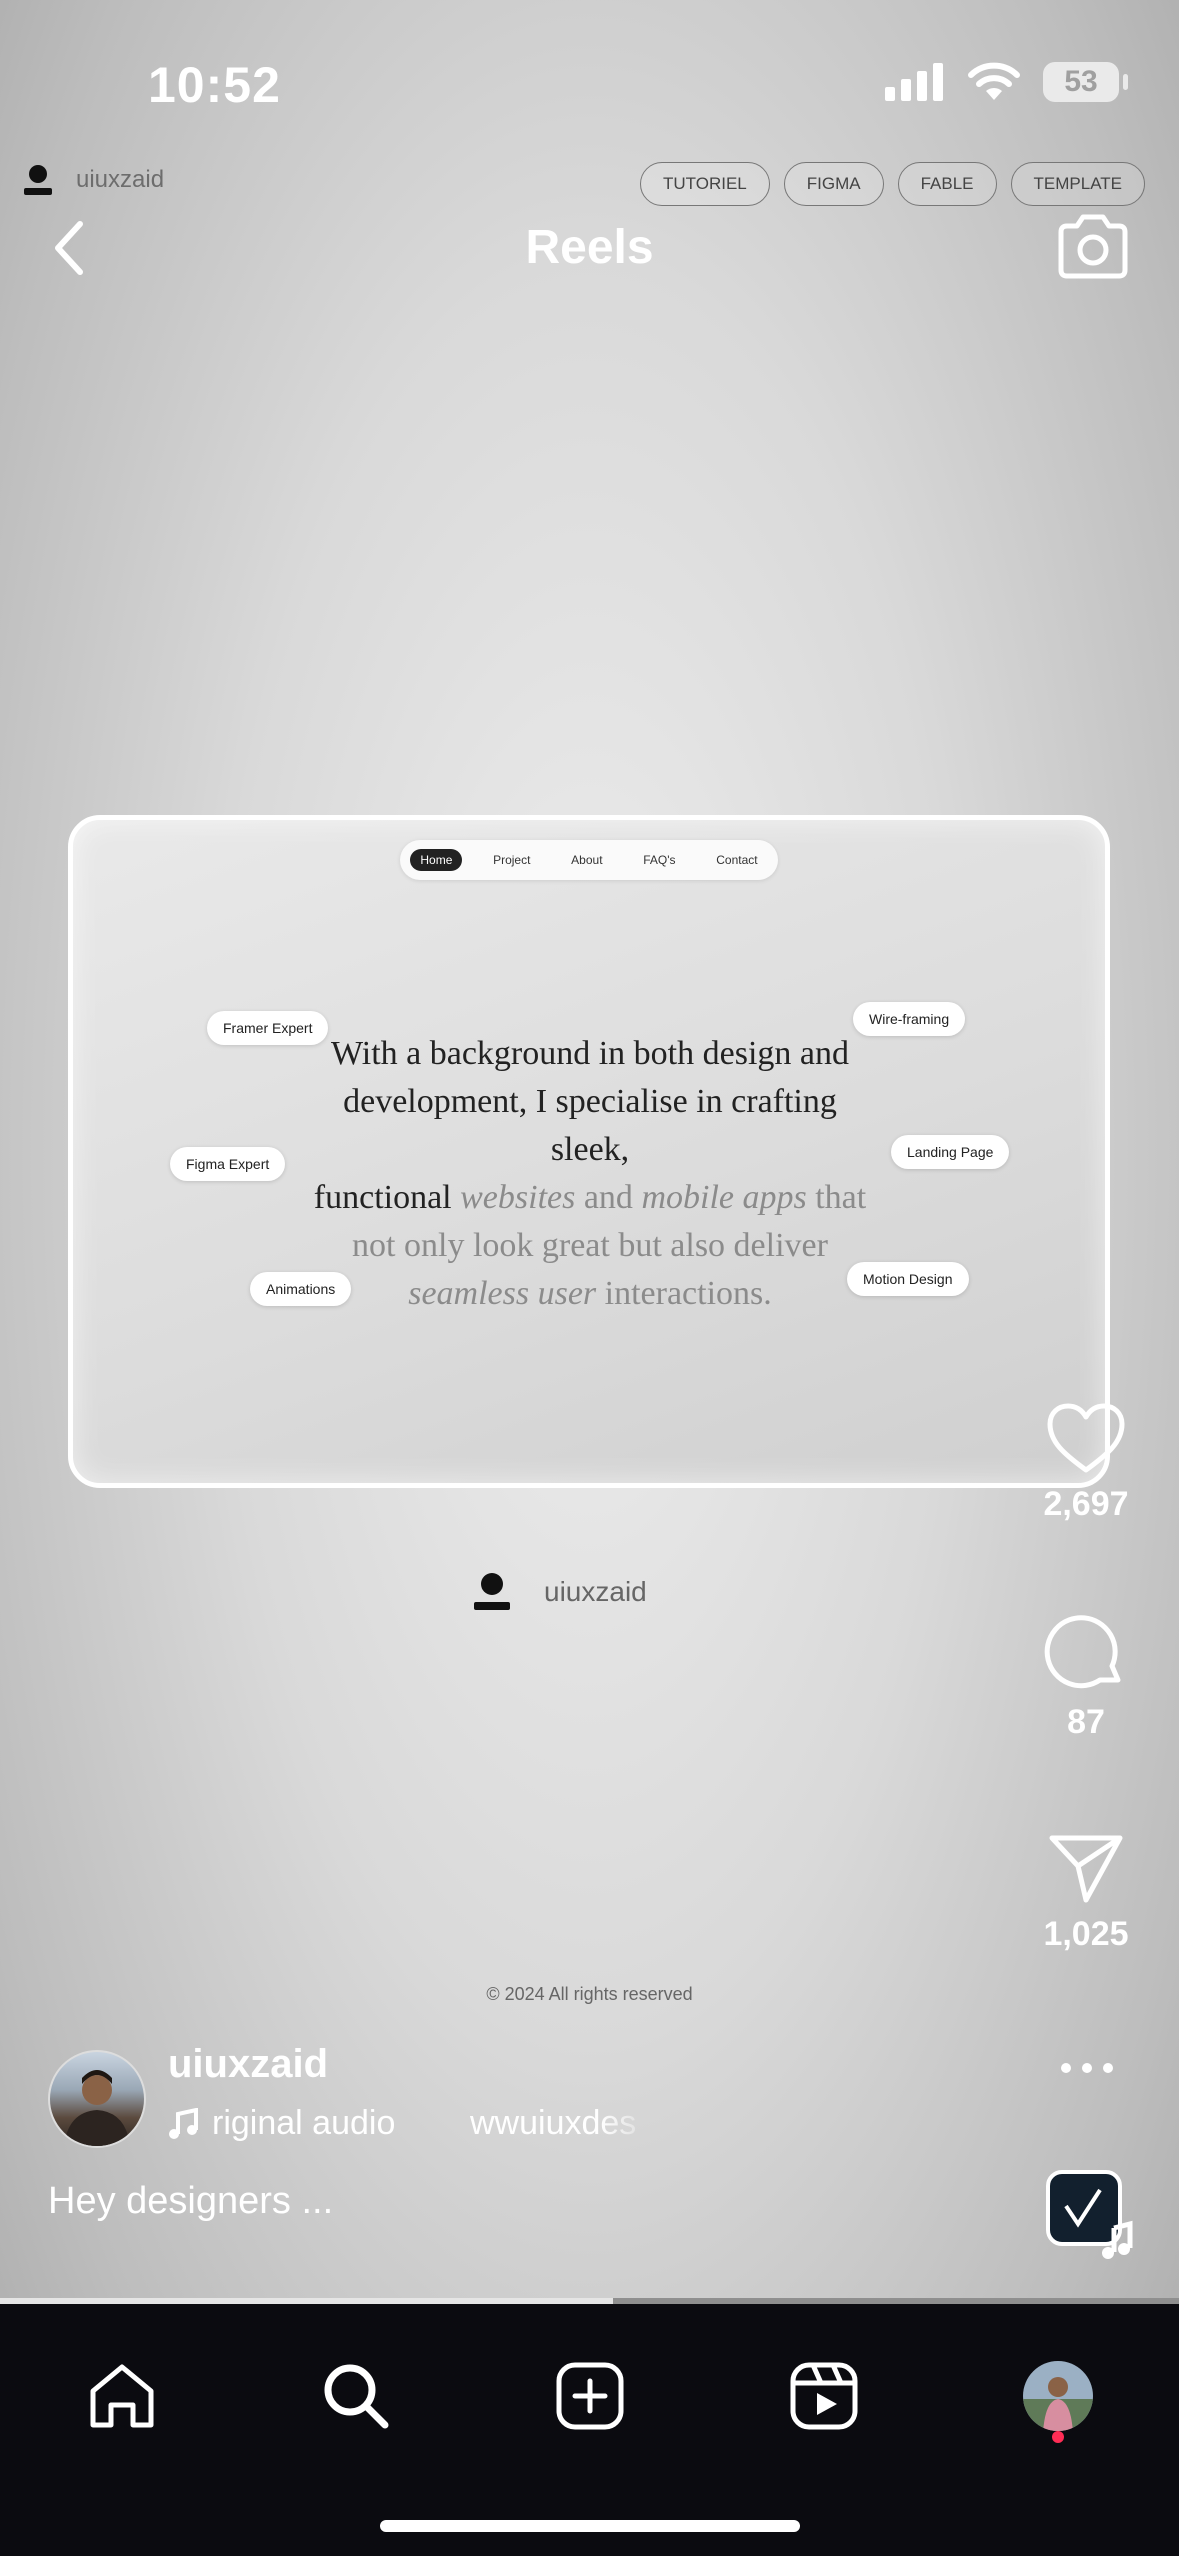 The height and width of the screenshot is (2556, 1179). What do you see at coordinates (892, 184) in the screenshot?
I see `tag-list: TUTORIEL FIGMA FABLE TEMPLATE` at bounding box center [892, 184].